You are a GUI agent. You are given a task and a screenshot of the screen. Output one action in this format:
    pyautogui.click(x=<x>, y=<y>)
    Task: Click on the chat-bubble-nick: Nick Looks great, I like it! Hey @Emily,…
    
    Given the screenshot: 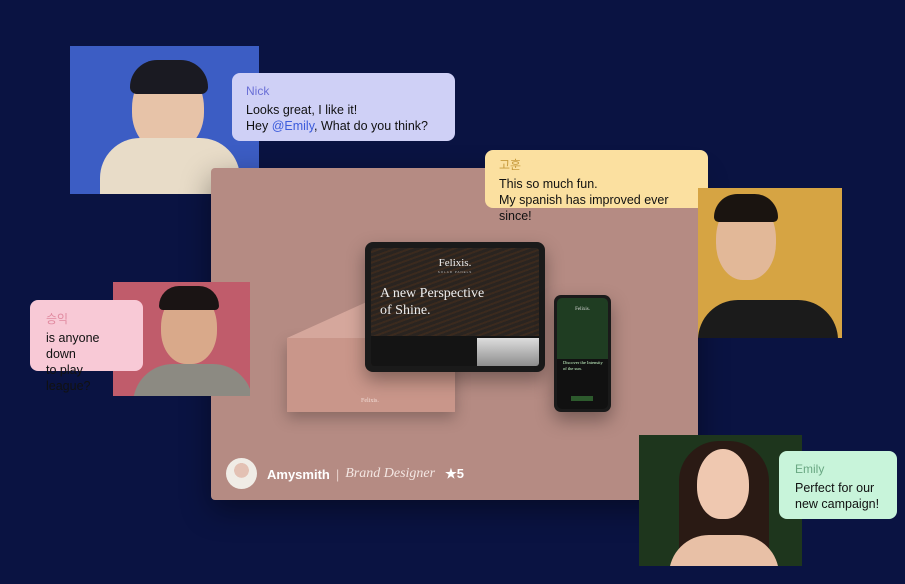 What is the action you would take?
    pyautogui.click(x=343, y=107)
    